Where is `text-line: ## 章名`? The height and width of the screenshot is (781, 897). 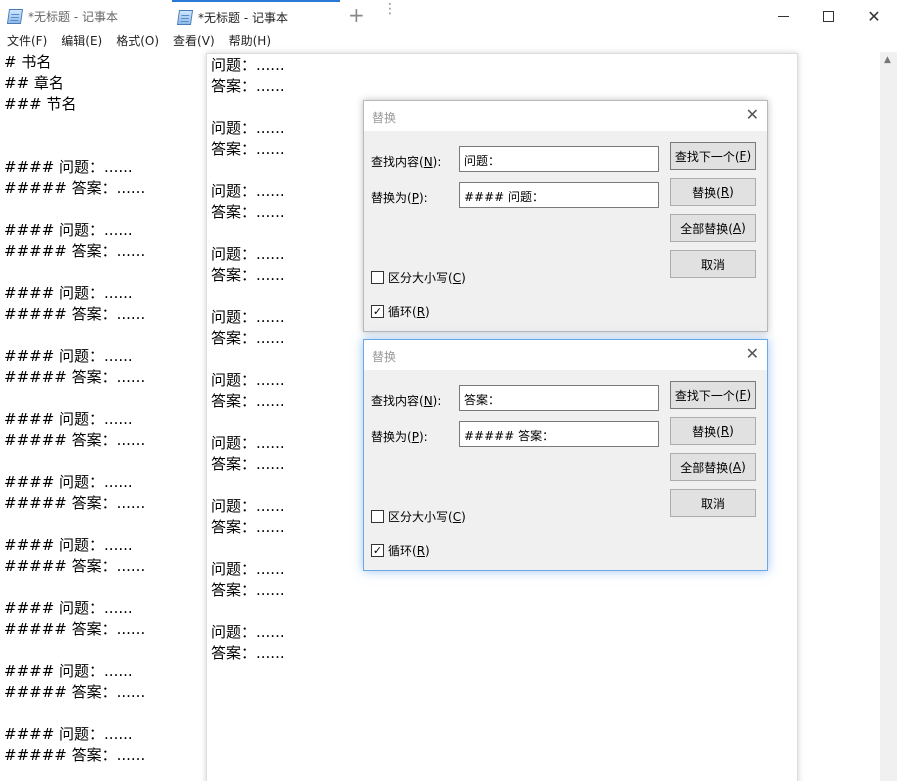
text-line: ## 章名 is located at coordinates (34, 83).